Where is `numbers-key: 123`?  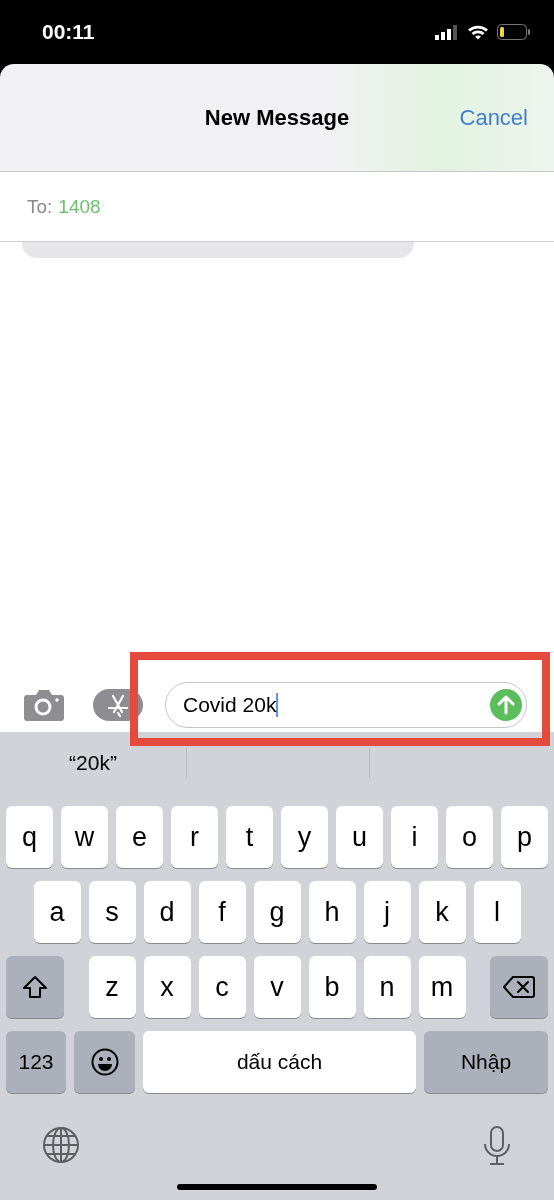 numbers-key: 123 is located at coordinates (36, 1062).